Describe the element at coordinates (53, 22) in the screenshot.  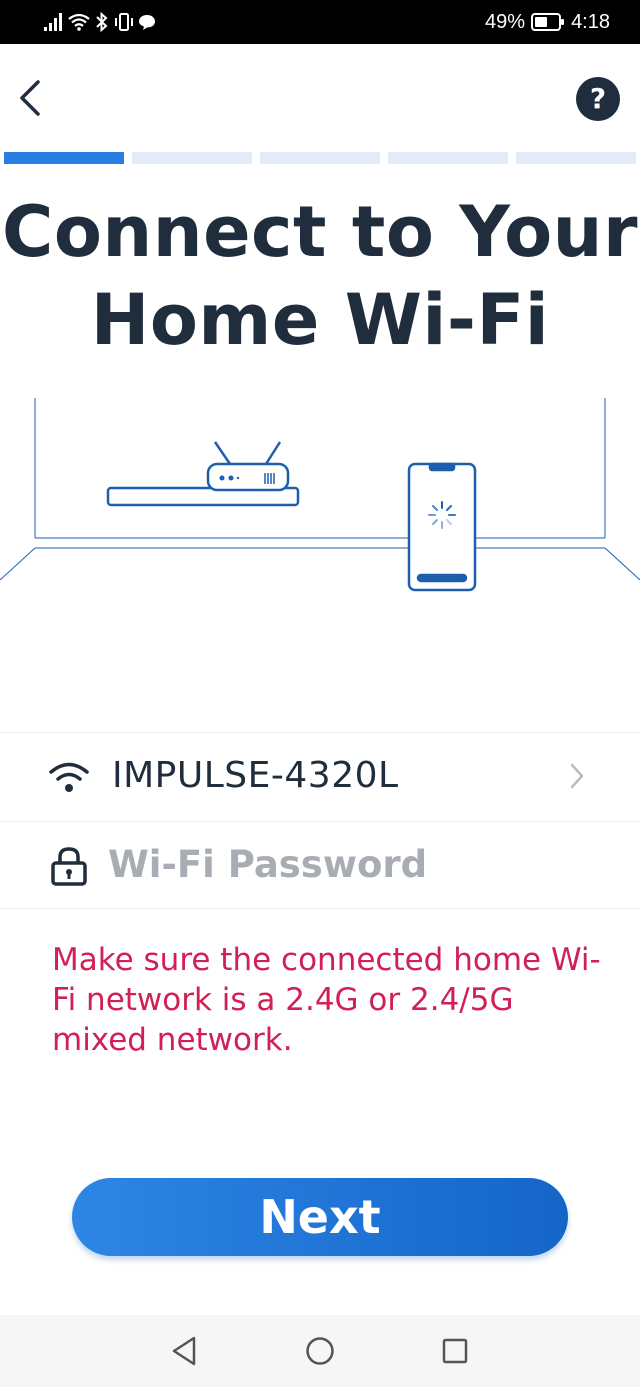
I see `signal-icon` at that location.